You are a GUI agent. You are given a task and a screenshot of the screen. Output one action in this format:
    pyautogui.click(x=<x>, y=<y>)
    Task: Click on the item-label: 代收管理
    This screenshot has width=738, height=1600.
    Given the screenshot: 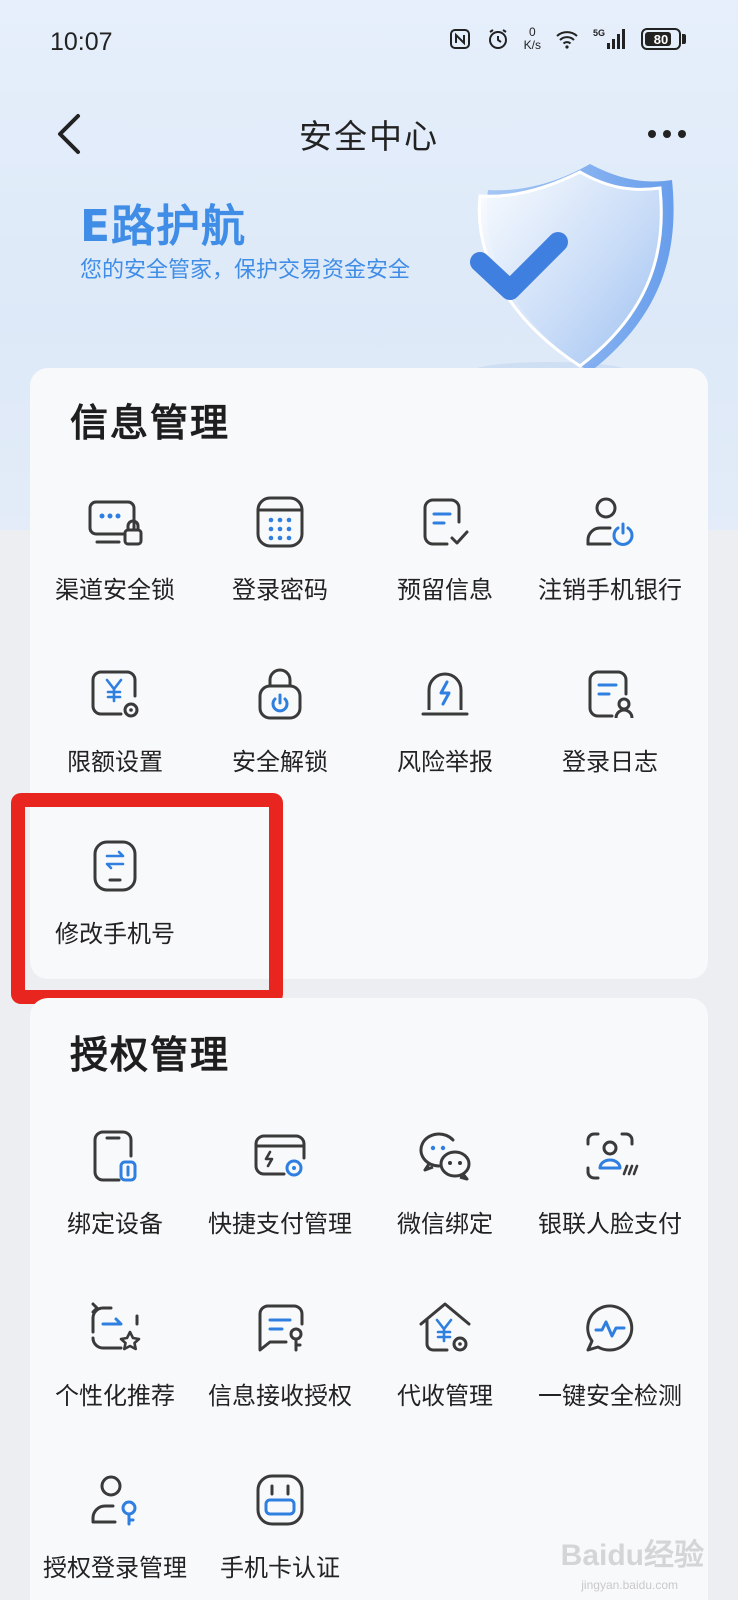 What is the action you would take?
    pyautogui.click(x=445, y=1396)
    